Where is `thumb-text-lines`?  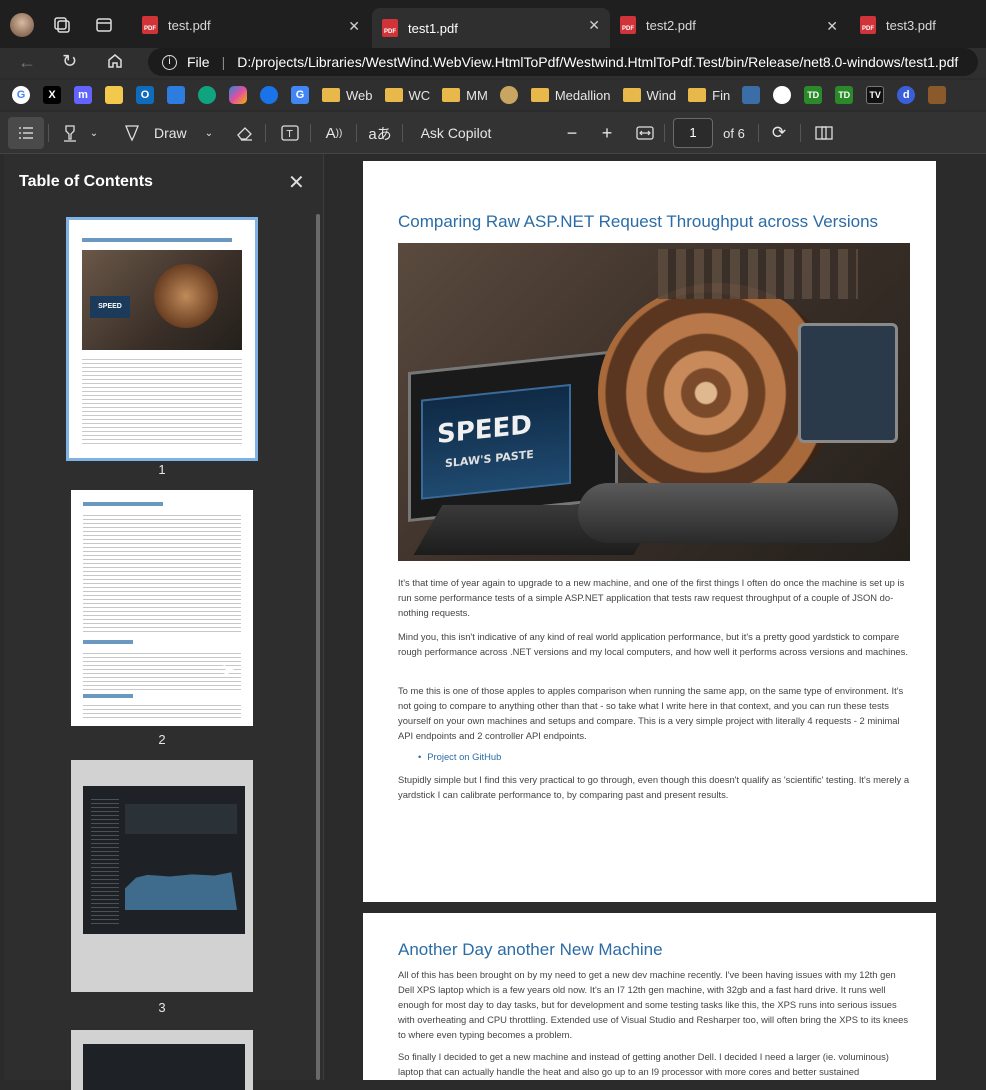
thumb-text-lines is located at coordinates (162, 401).